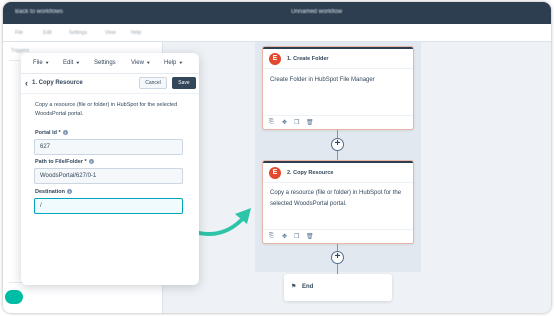 The height and width of the screenshot is (316, 554). I want to click on panel-title: 1. Copy Resource, so click(57, 83).